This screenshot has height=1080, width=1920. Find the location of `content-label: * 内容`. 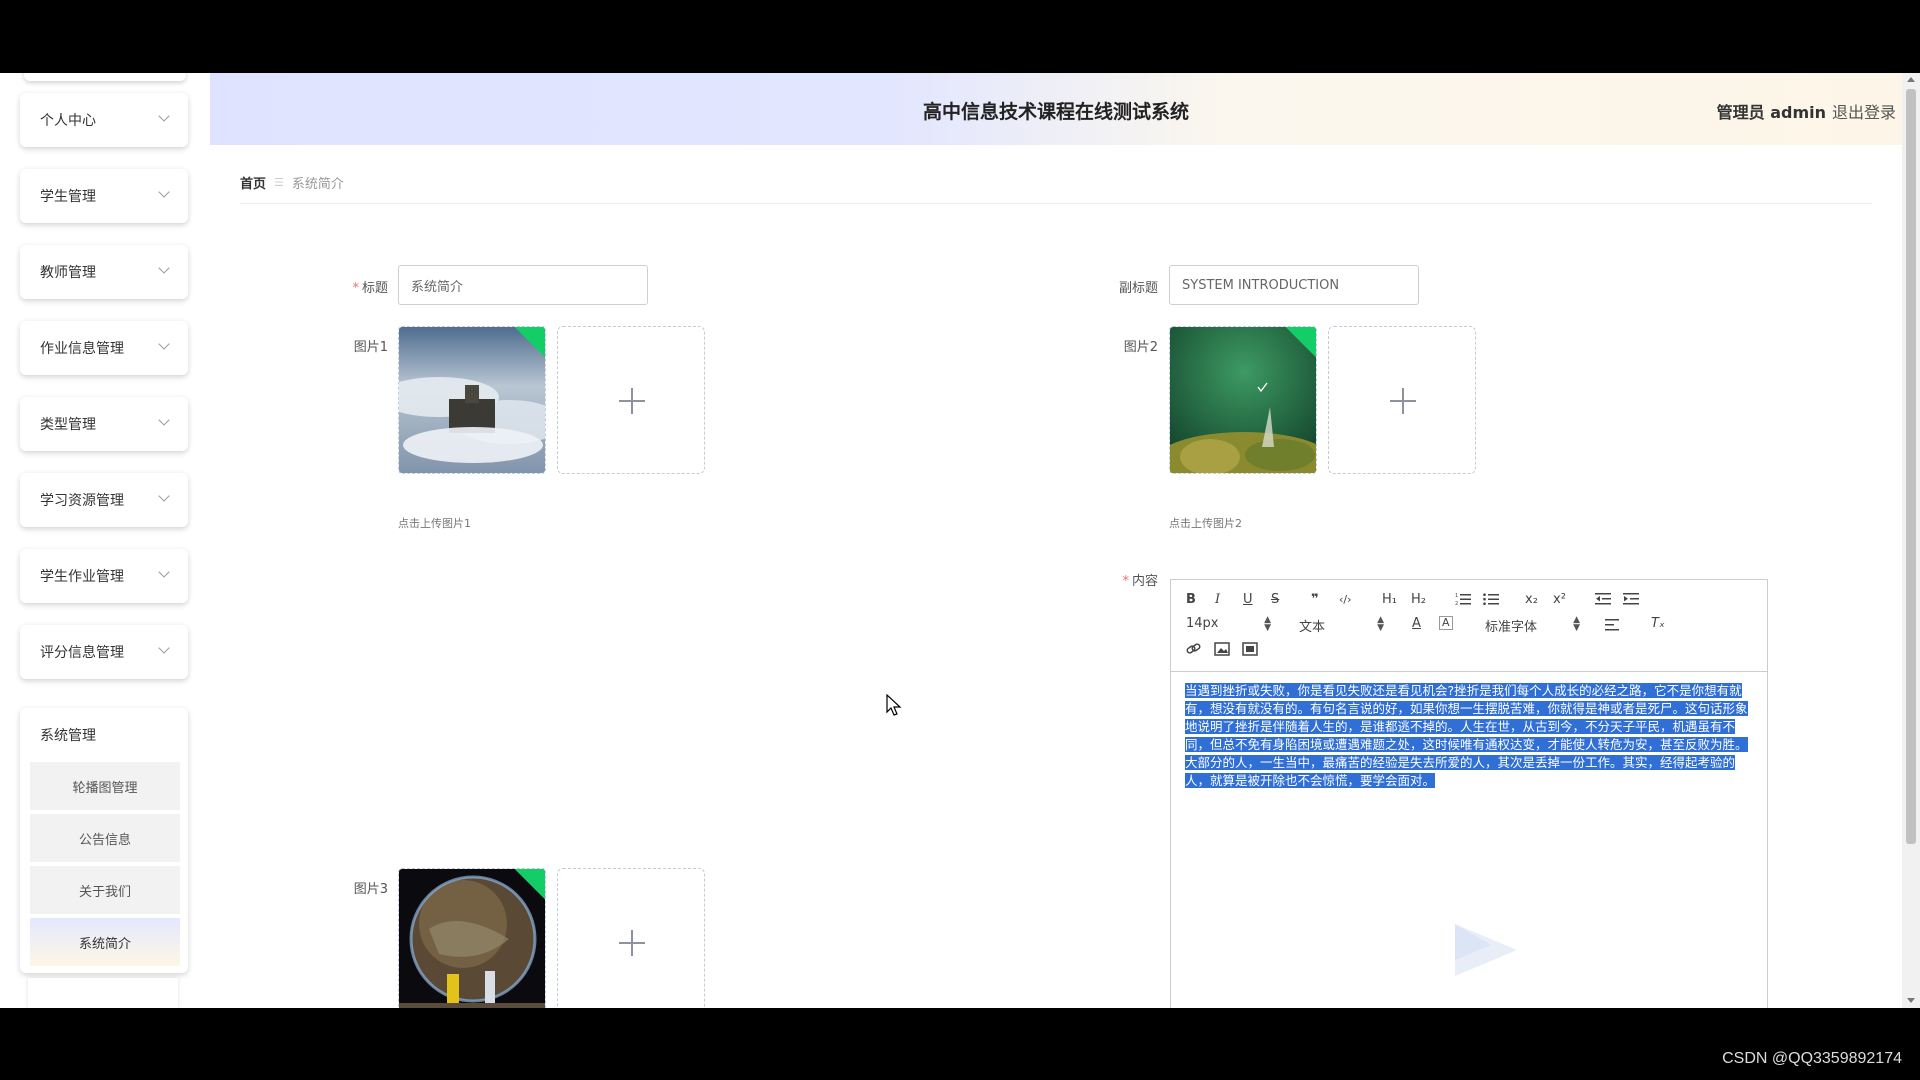

content-label: * 内容 is located at coordinates (1129, 579).